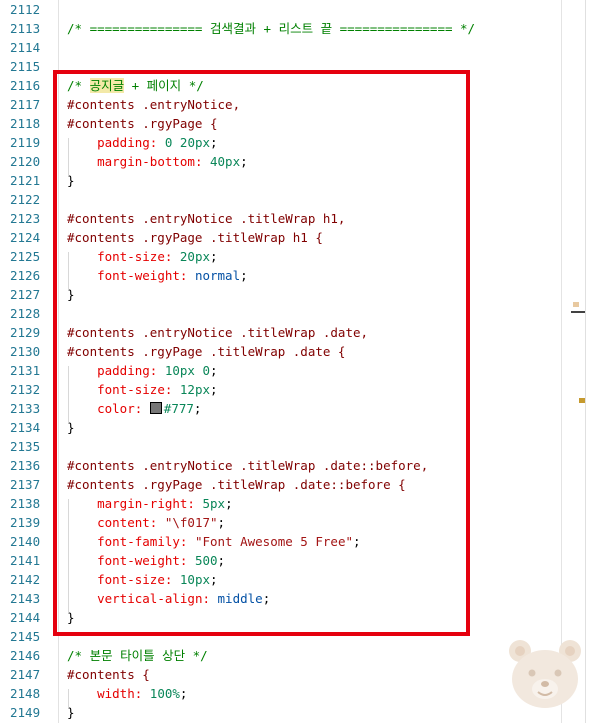  I want to click on line-number: 2128, so click(25, 313).